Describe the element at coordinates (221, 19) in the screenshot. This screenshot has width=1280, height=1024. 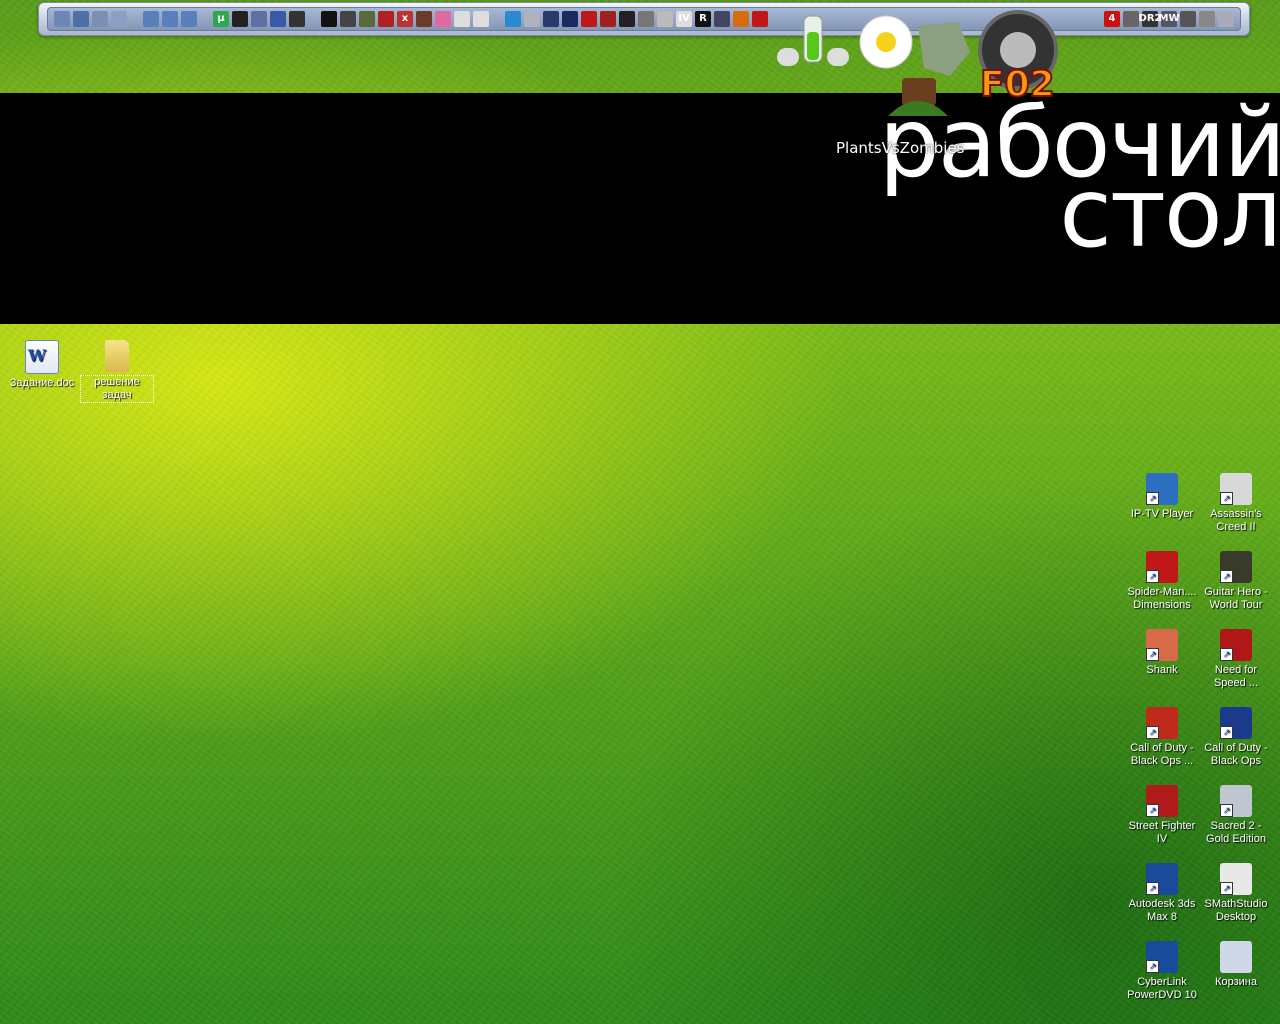
I see `utorrent-icon: μ` at that location.